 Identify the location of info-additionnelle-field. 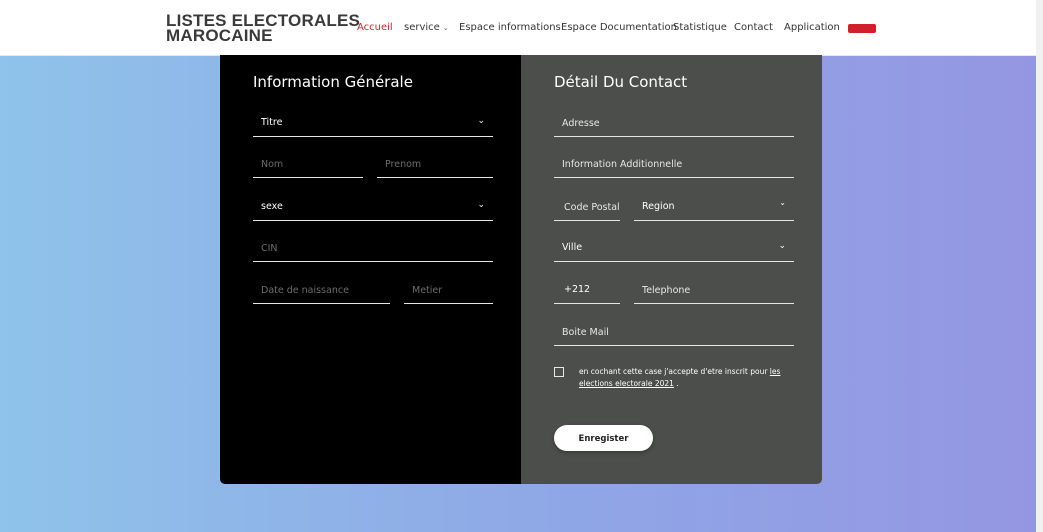
(674, 165).